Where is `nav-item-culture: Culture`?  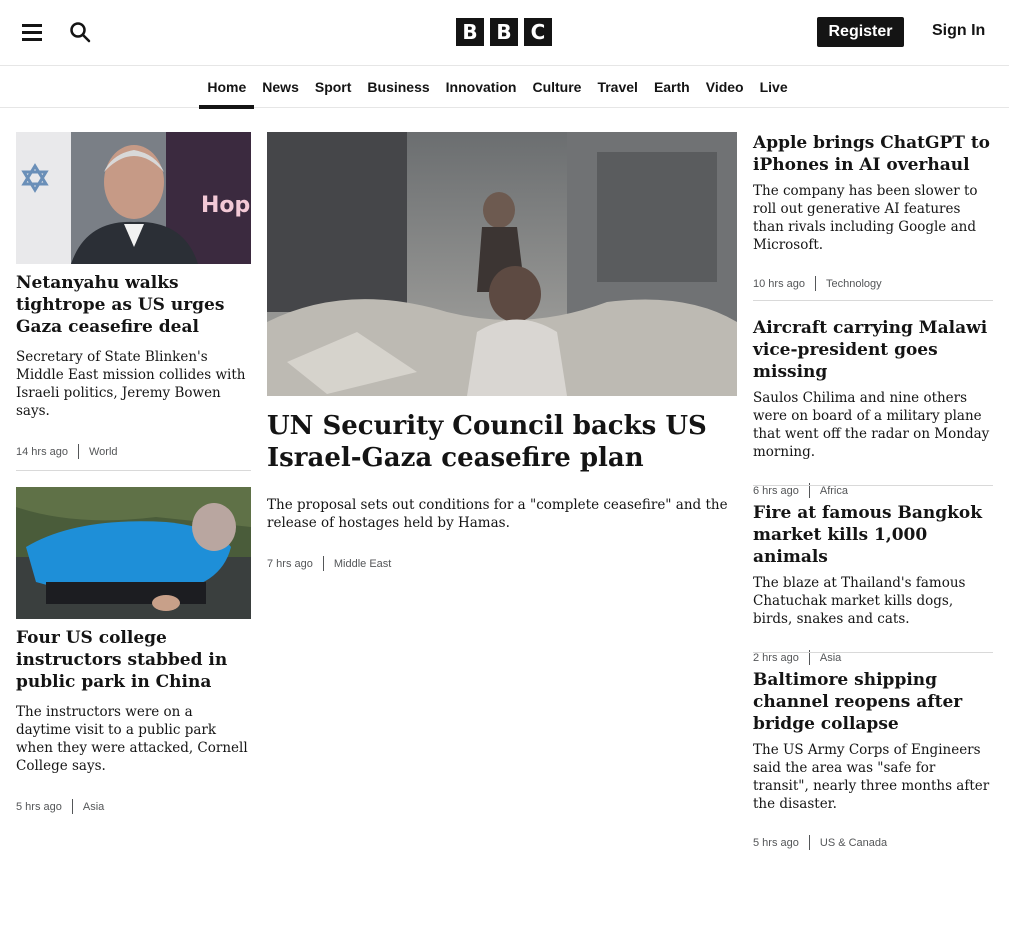 nav-item-culture: Culture is located at coordinates (556, 87).